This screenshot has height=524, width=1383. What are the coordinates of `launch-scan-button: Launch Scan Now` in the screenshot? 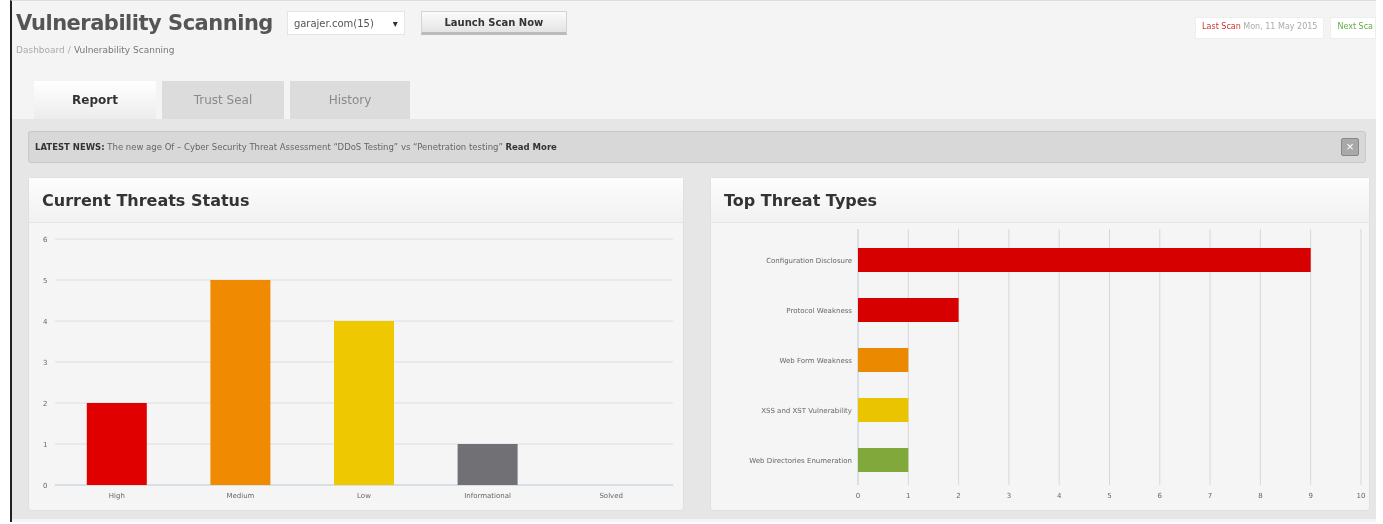 It's located at (493, 23).